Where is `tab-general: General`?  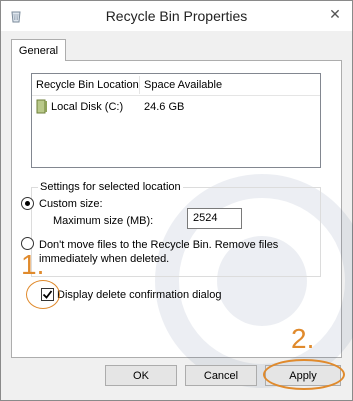 tab-general: General is located at coordinates (38, 50).